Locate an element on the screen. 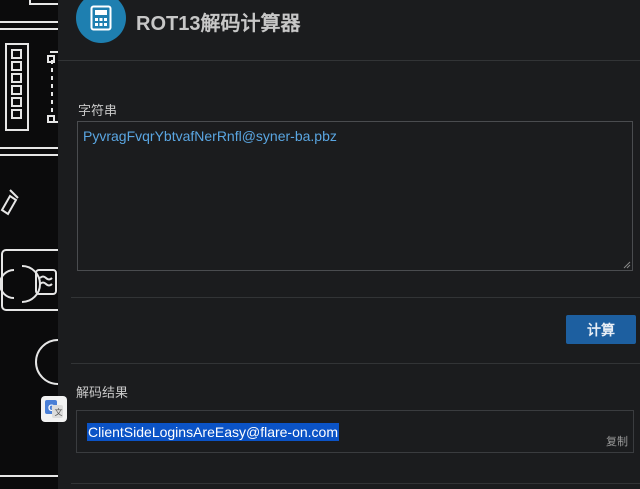 The image size is (640, 489). calculator-icon is located at coordinates (101, 21).